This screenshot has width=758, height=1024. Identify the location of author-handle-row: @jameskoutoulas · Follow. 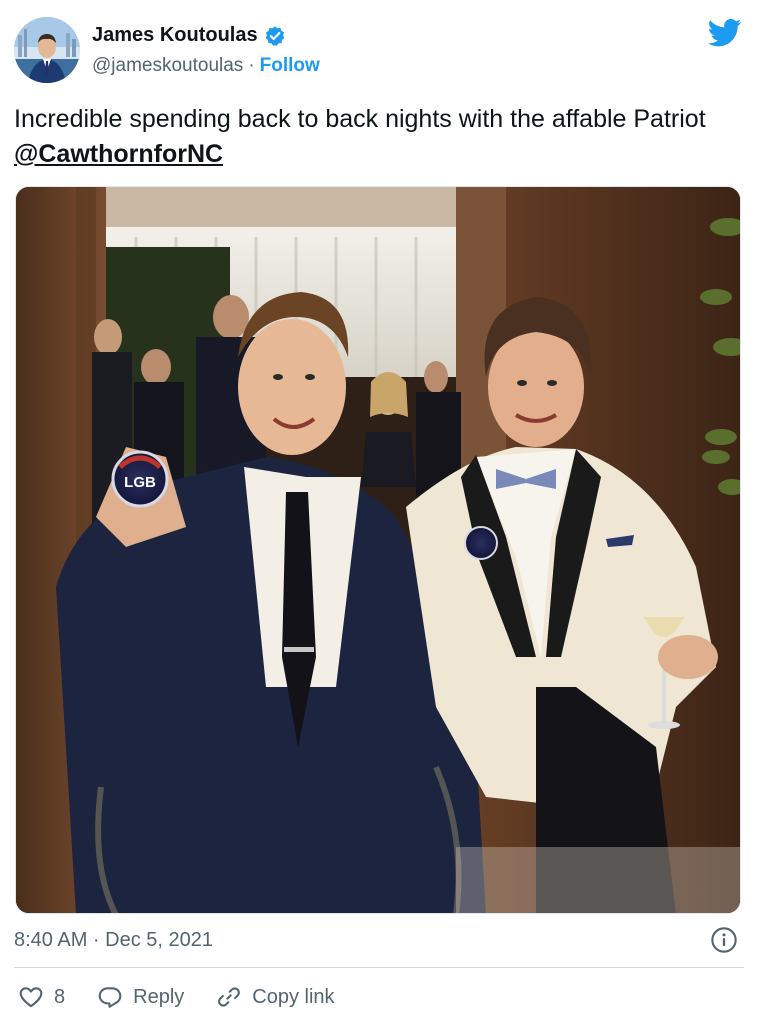
(206, 66).